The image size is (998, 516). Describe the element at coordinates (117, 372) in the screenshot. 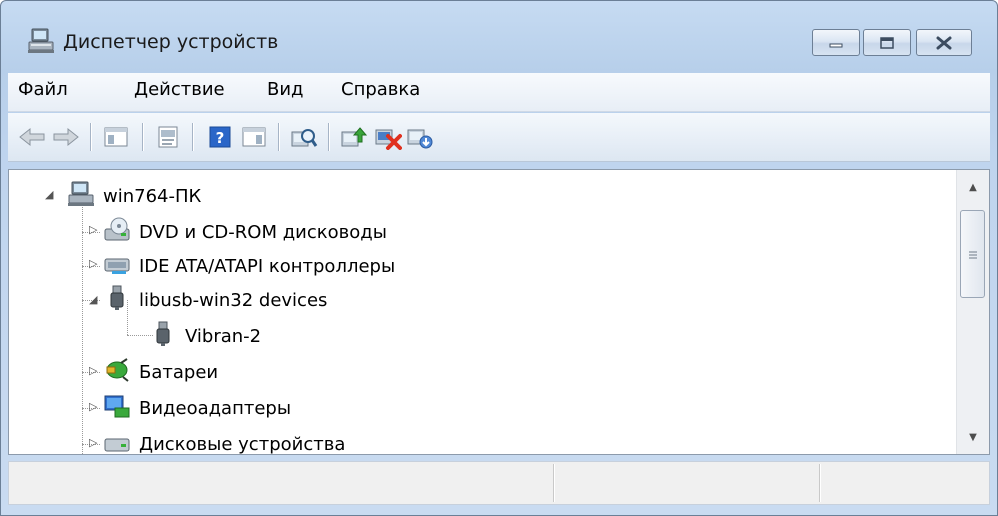

I see `battery-icon` at that location.